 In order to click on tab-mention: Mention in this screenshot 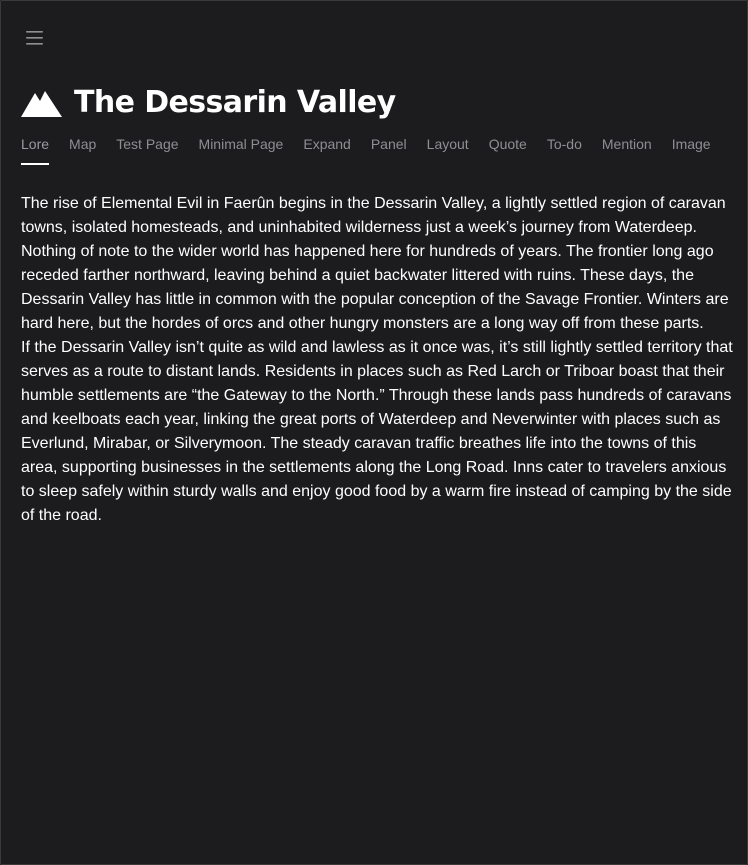, I will do `click(627, 150)`.